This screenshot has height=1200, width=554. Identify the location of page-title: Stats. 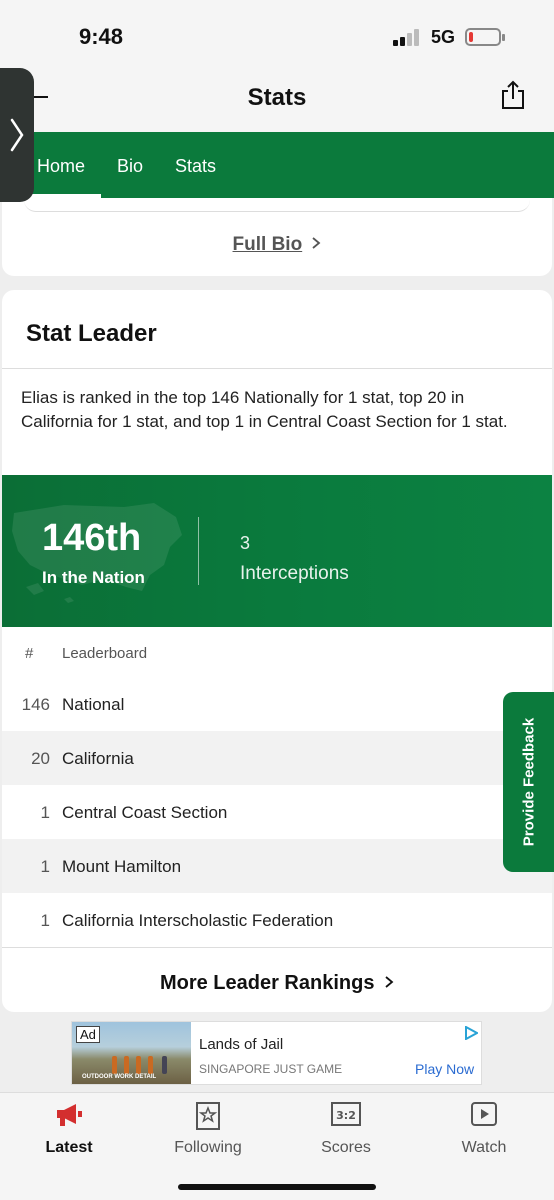
(277, 97).